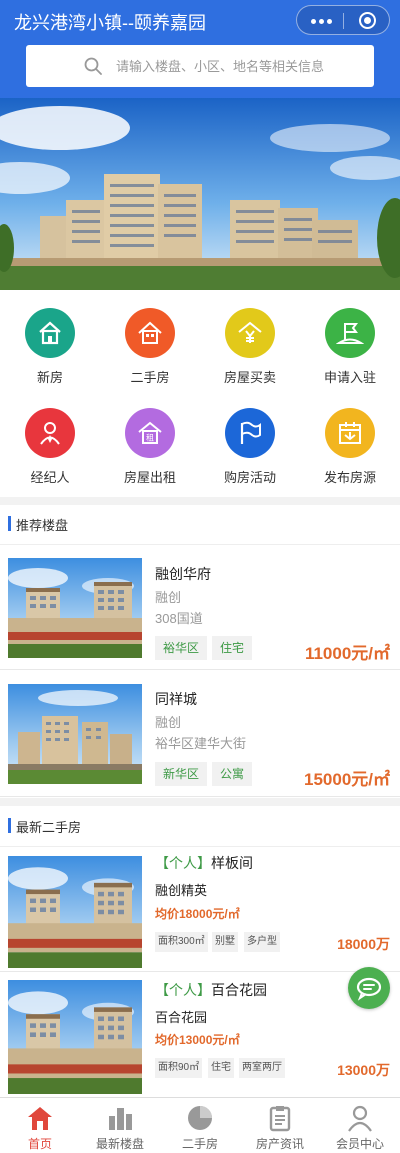  What do you see at coordinates (250, 433) in the screenshot?
I see `flag-outline-icon` at bounding box center [250, 433].